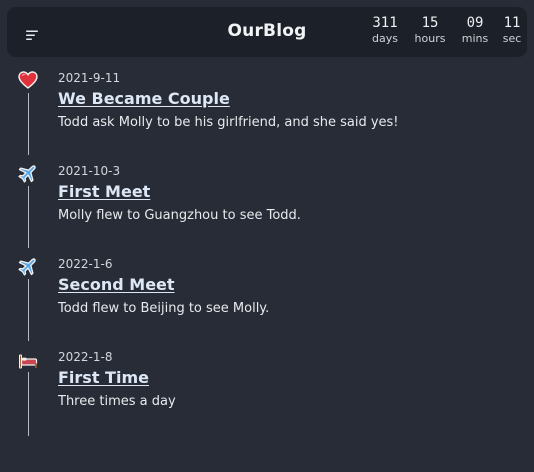  I want to click on top-bar: OurBlog 311 days 15 hours 09 mins 11 sec, so click(267, 32).